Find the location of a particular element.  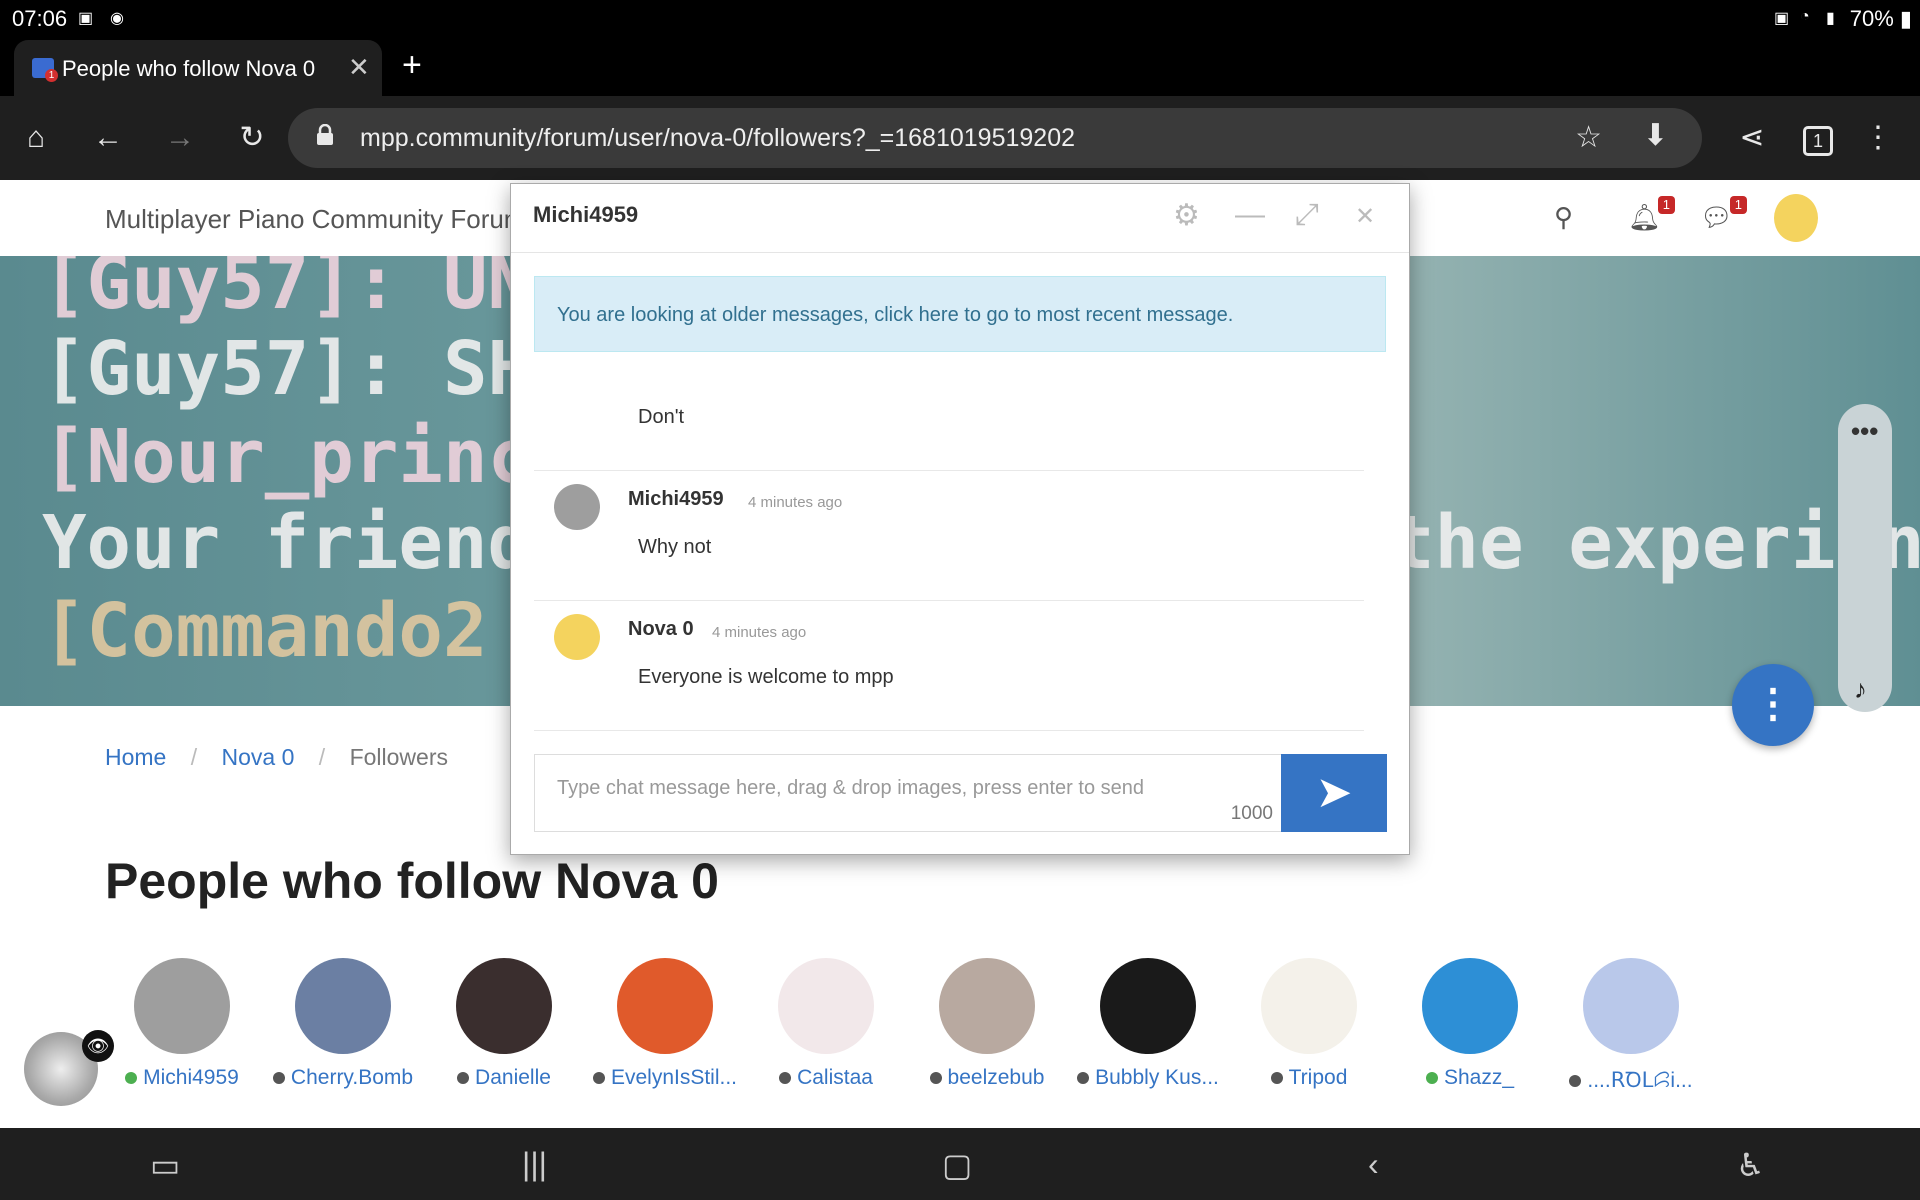

message-text: Don't is located at coordinates (661, 417).